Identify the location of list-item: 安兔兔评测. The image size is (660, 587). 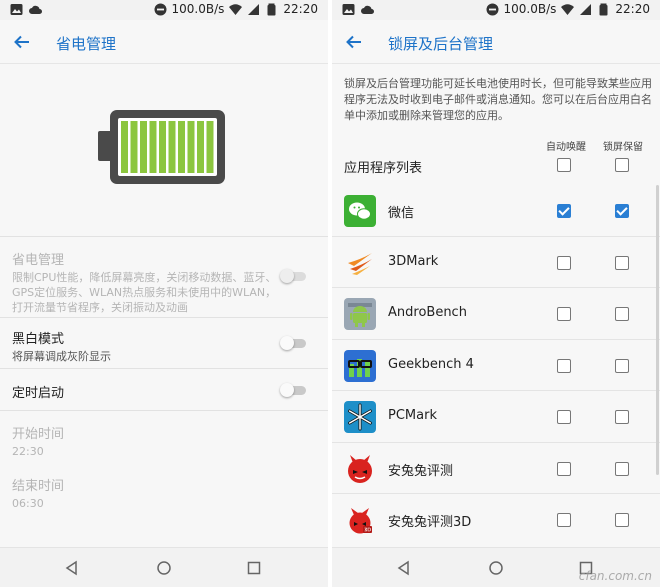
(496, 468).